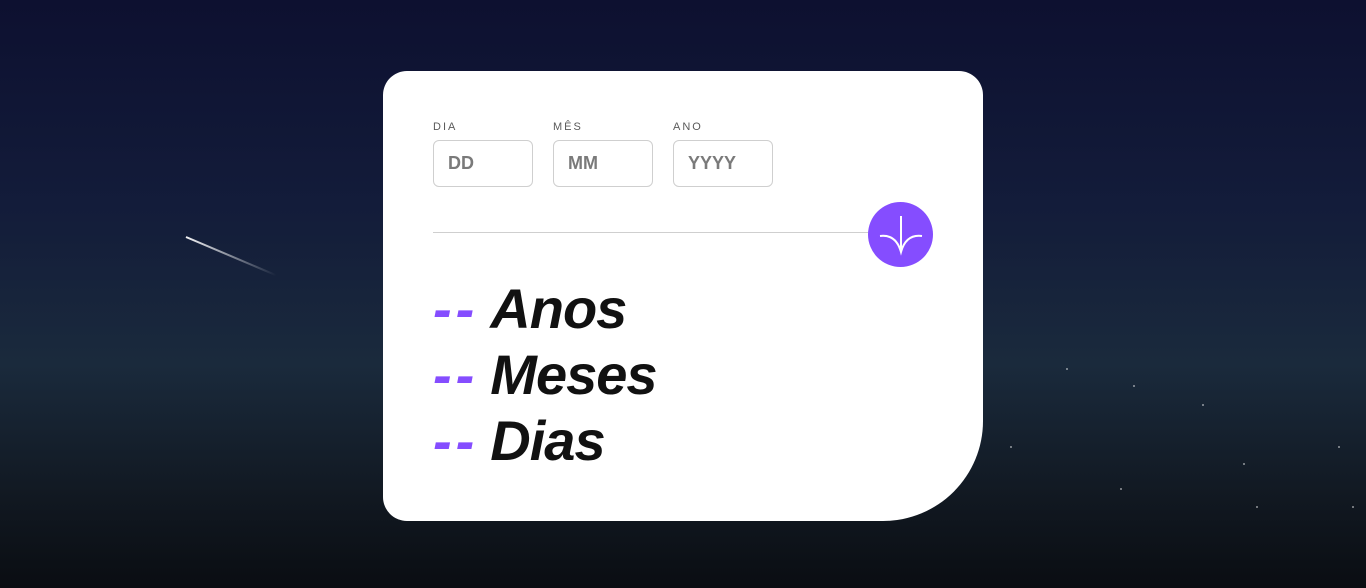 Image resolution: width=1366 pixels, height=588 pixels. What do you see at coordinates (688, 127) in the screenshot?
I see `year-label: ANO` at bounding box center [688, 127].